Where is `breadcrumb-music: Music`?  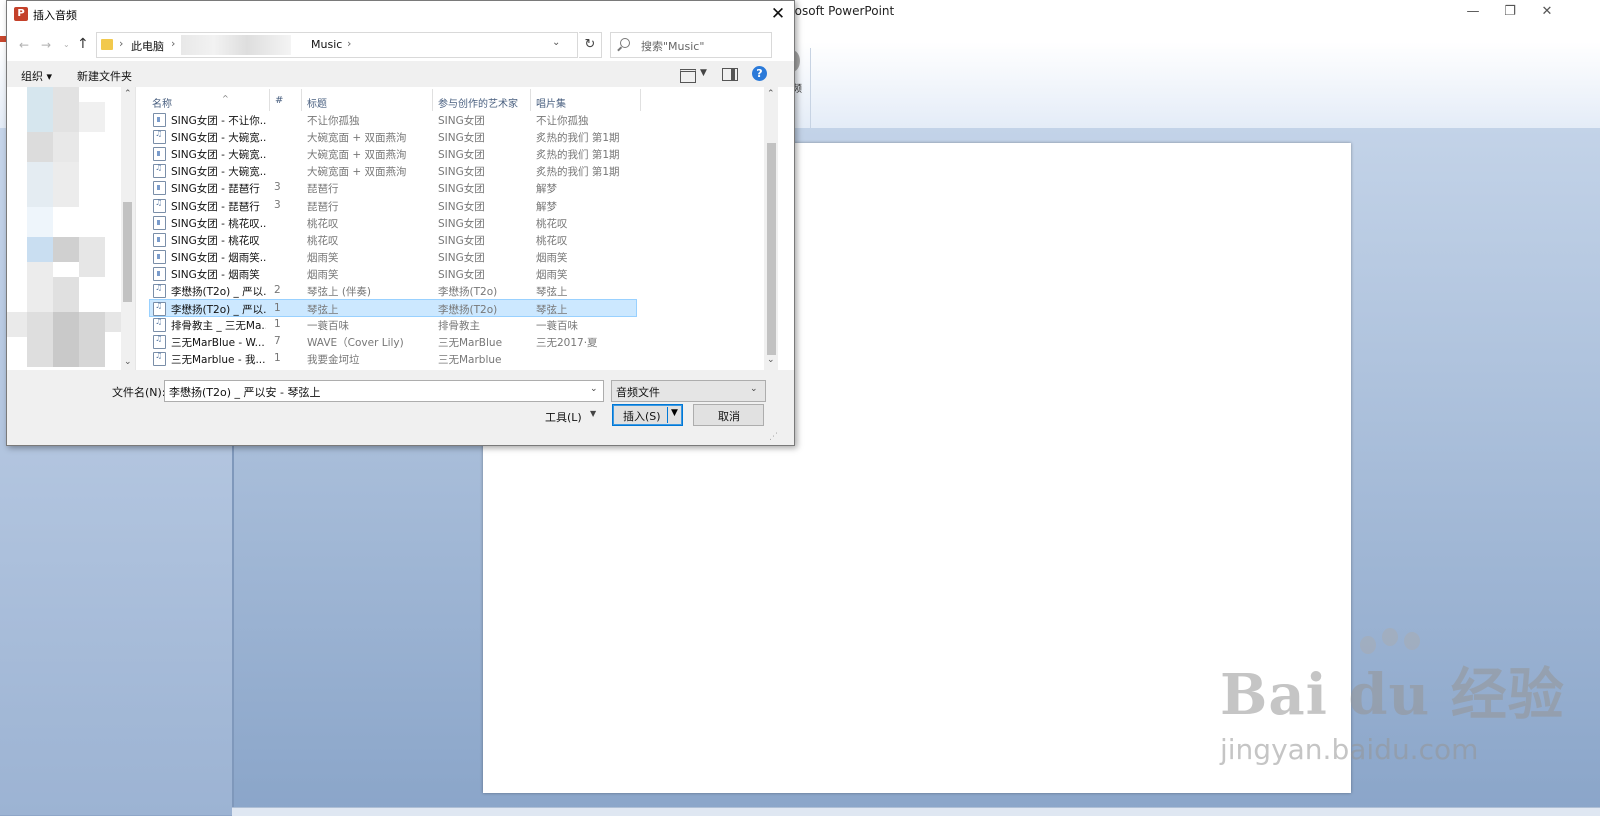 breadcrumb-music: Music is located at coordinates (326, 44).